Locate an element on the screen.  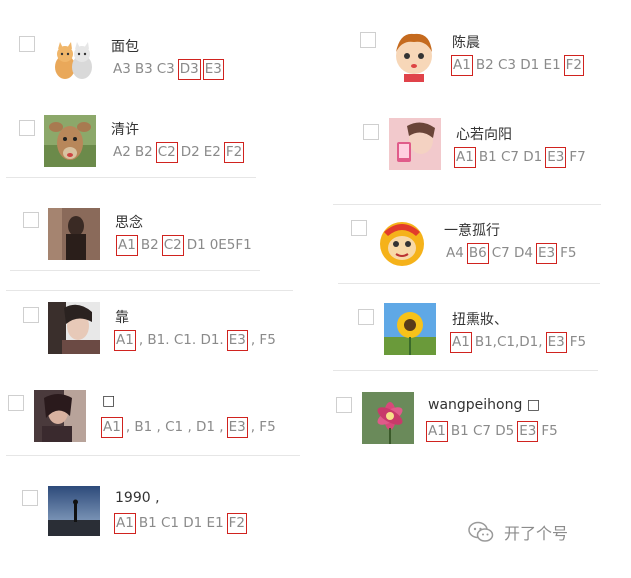
code-text: A3 is located at coordinates (122, 69).